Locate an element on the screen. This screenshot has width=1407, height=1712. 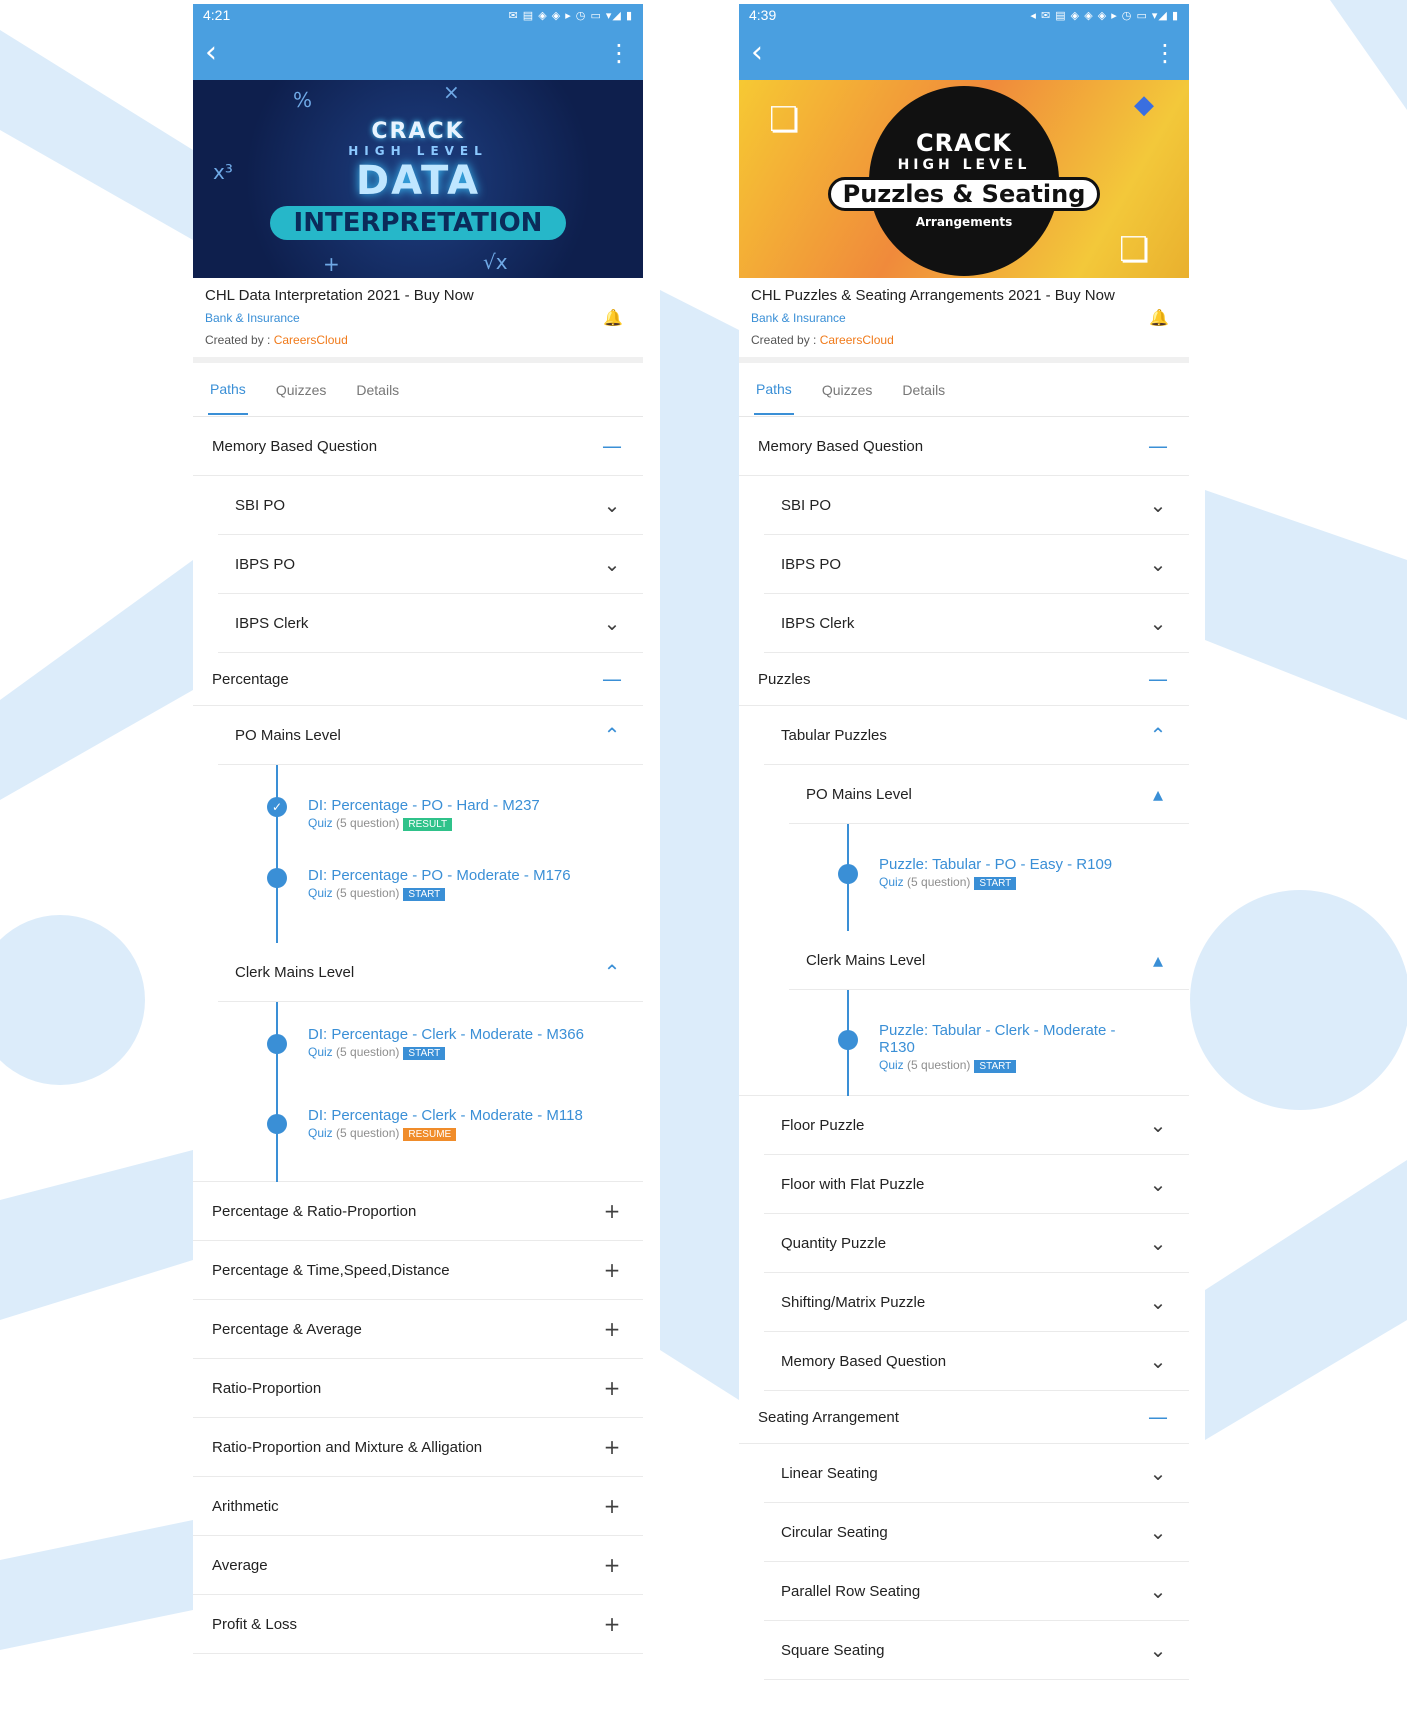
section-percentage-average: Percentage & Average + is located at coordinates (418, 1329).